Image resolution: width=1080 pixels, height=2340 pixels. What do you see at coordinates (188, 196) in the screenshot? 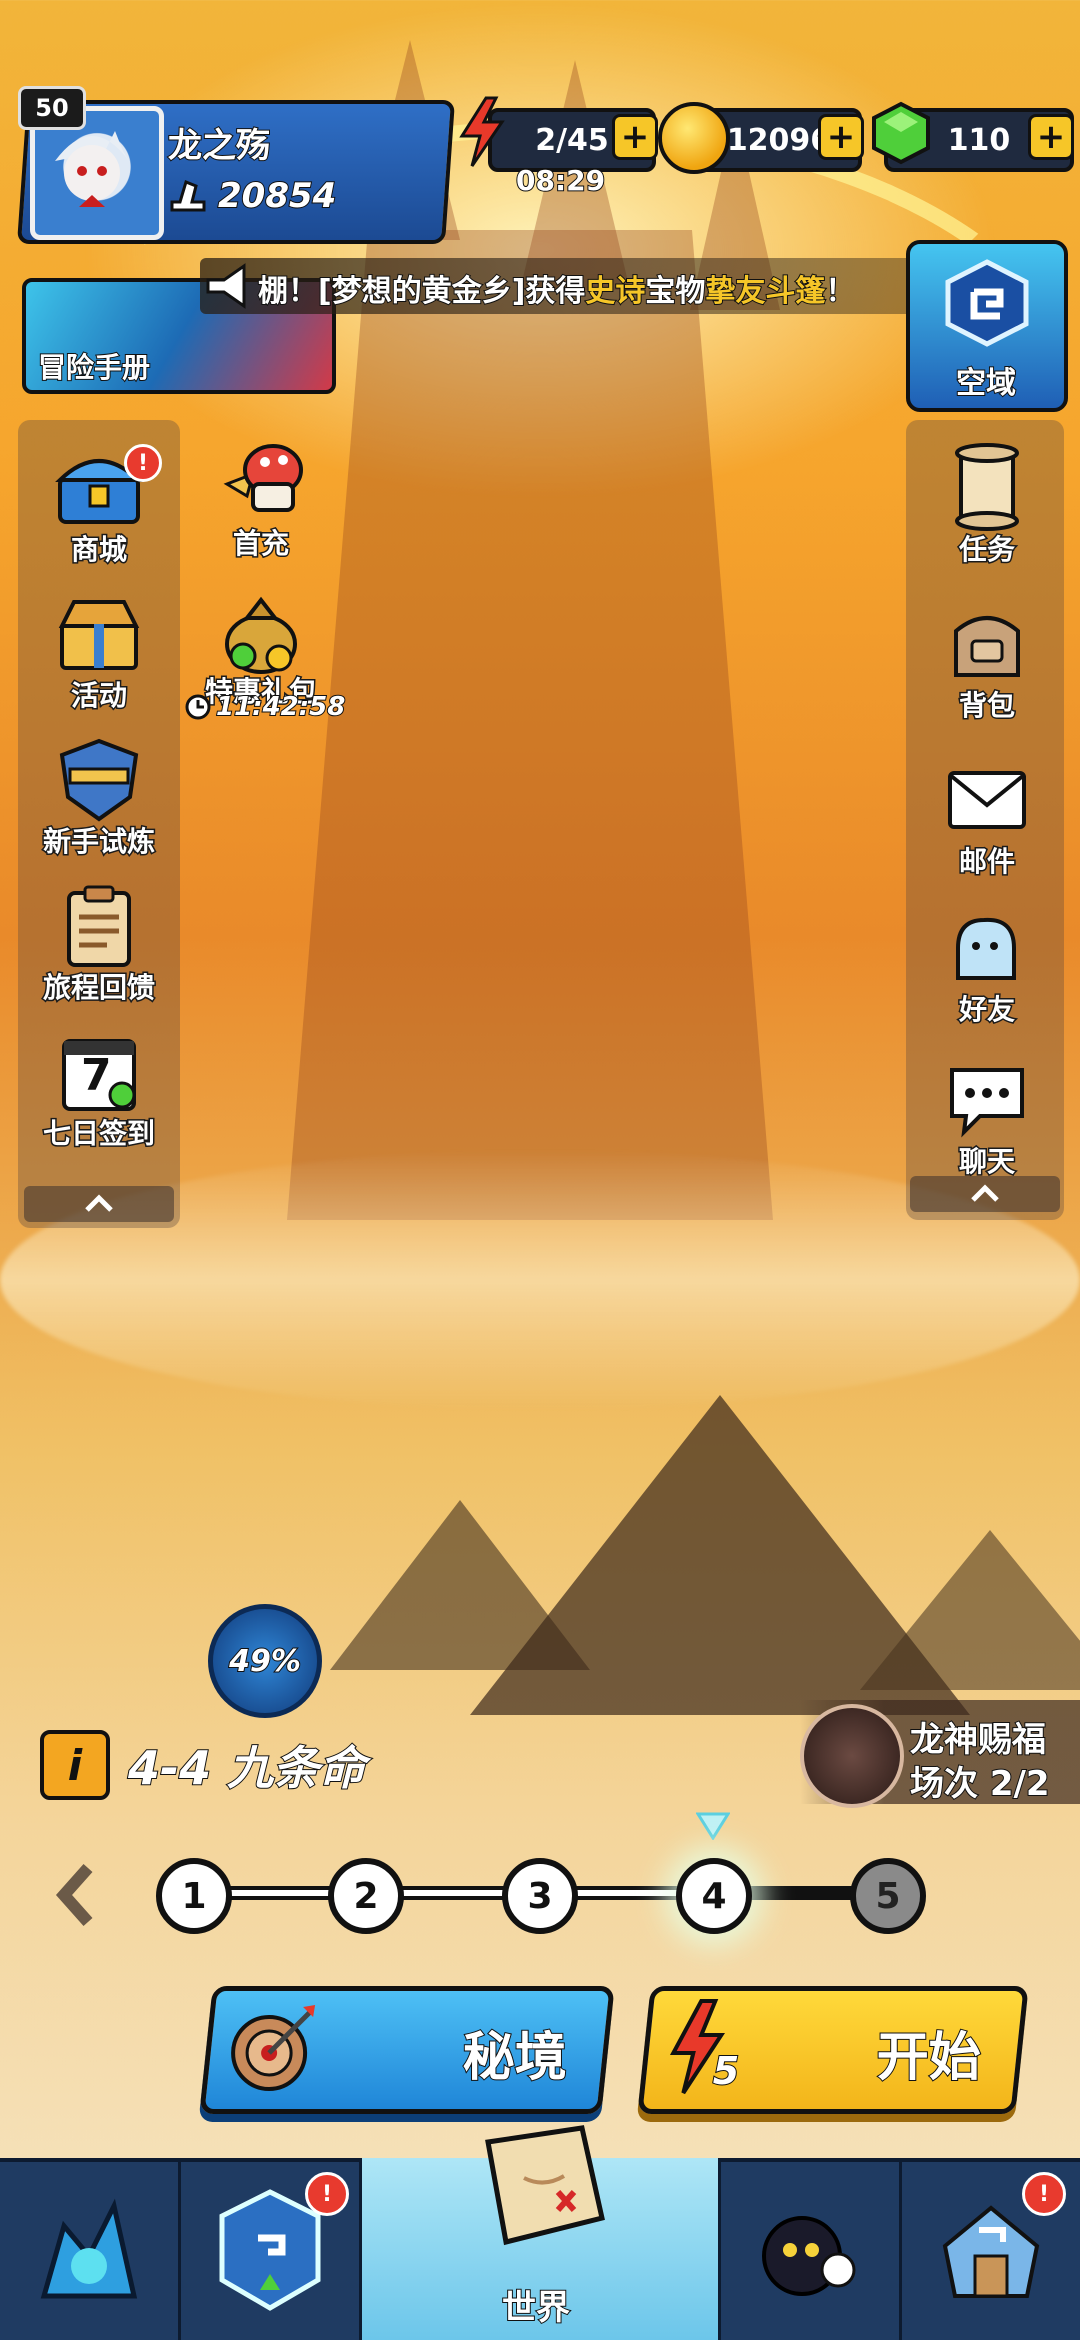
I see `power-icon` at bounding box center [188, 196].